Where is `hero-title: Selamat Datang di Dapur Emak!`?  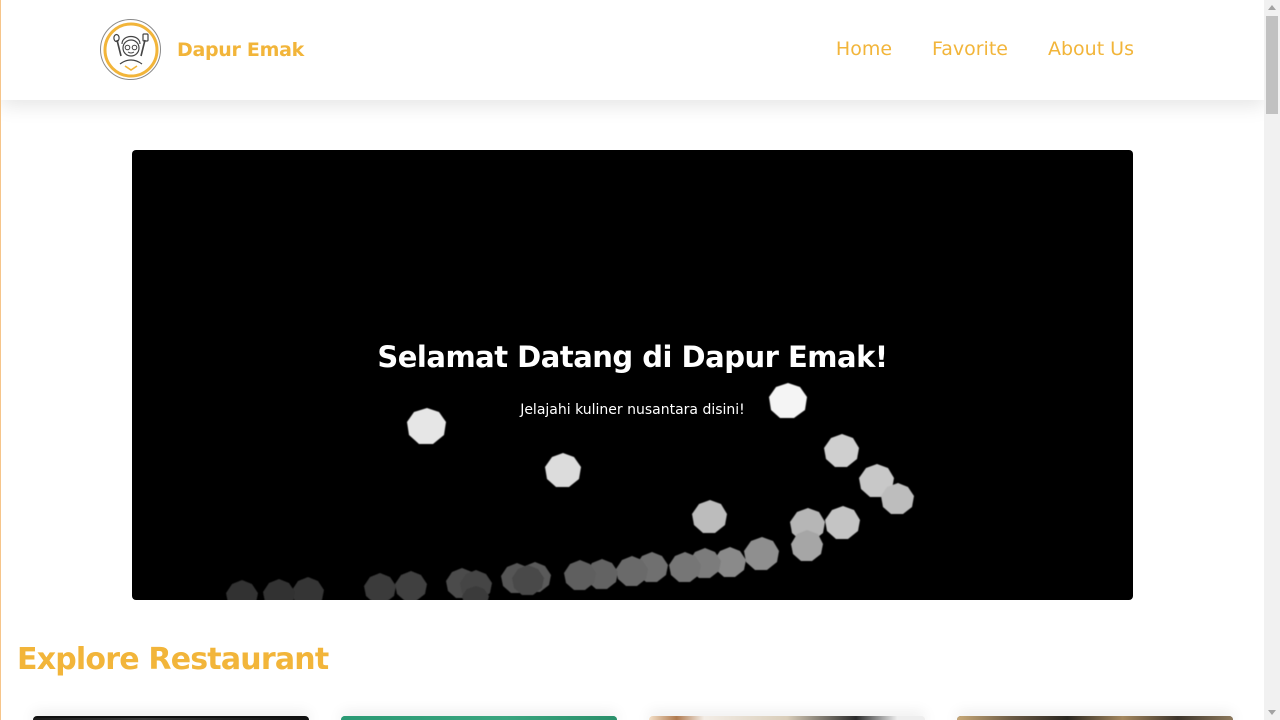 hero-title: Selamat Datang di Dapur Emak! is located at coordinates (632, 357).